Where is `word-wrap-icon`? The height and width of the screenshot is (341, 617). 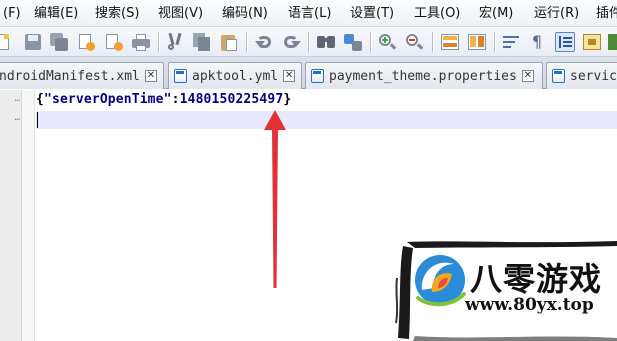
word-wrap-icon is located at coordinates (511, 42).